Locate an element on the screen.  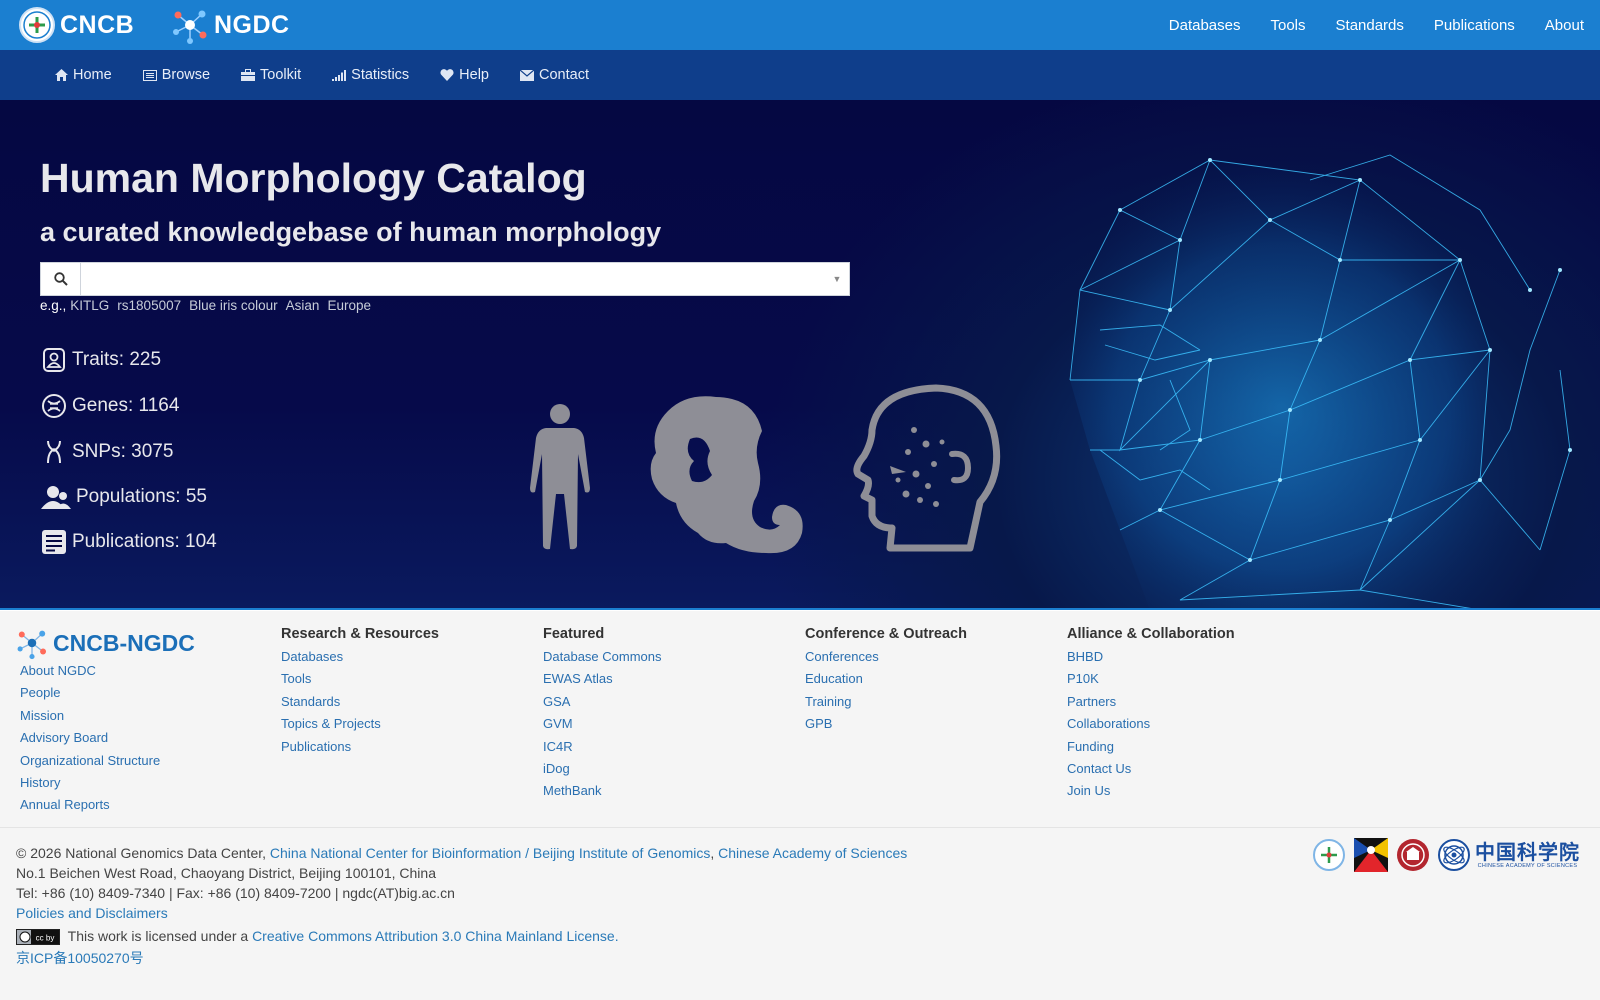
license-prefix: This work is licensed under a is located at coordinates (158, 936).